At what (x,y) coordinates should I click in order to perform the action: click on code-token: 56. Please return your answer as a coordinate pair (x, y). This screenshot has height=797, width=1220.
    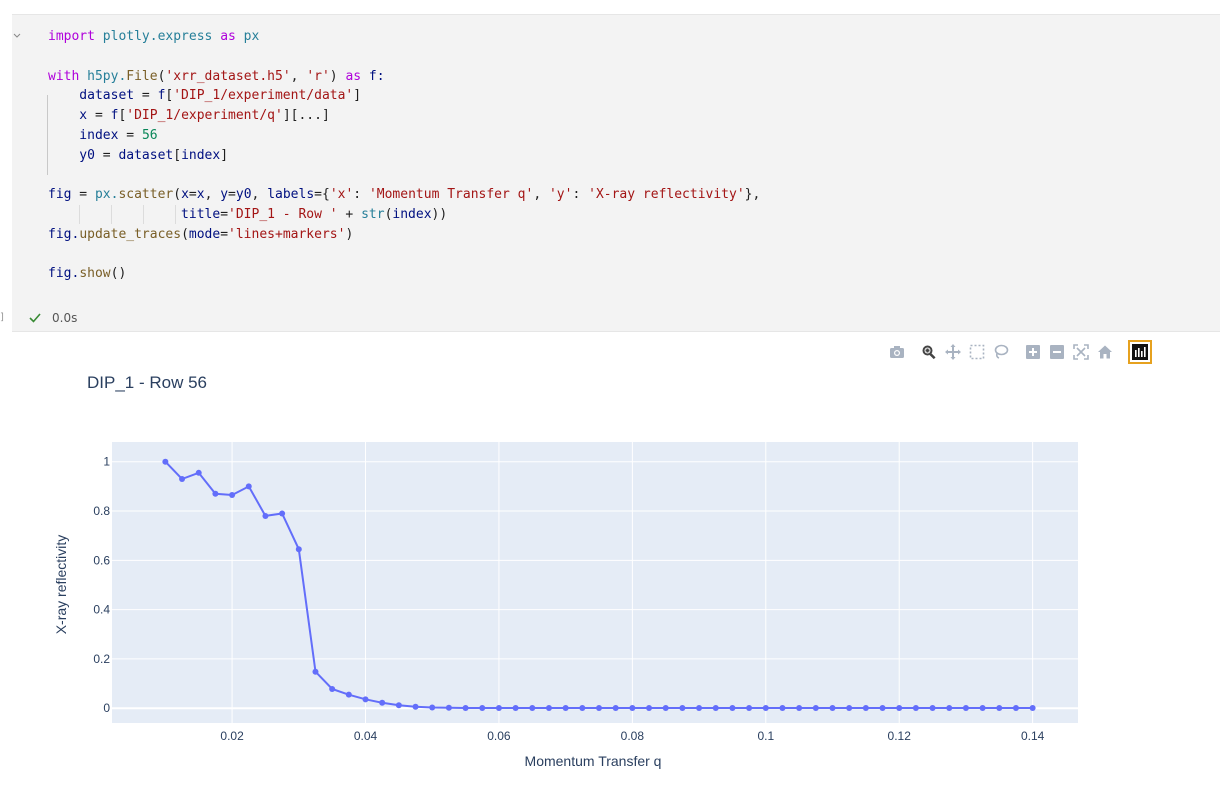
    Looking at the image, I should click on (149, 135).